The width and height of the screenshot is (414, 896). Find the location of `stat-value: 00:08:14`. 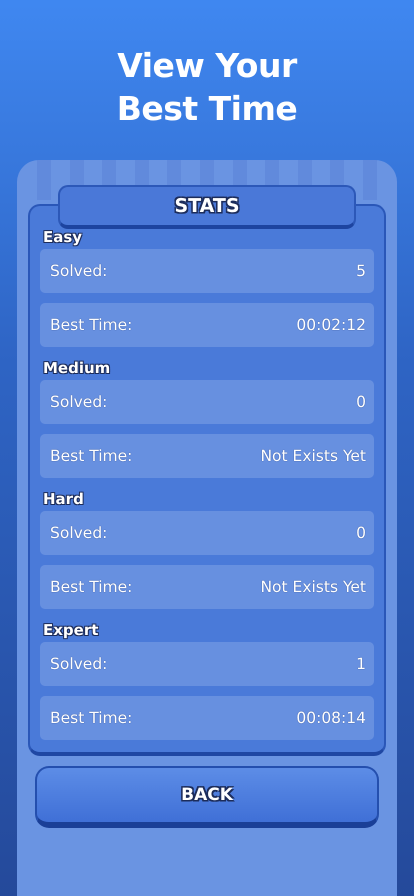

stat-value: 00:08:14 is located at coordinates (331, 718).